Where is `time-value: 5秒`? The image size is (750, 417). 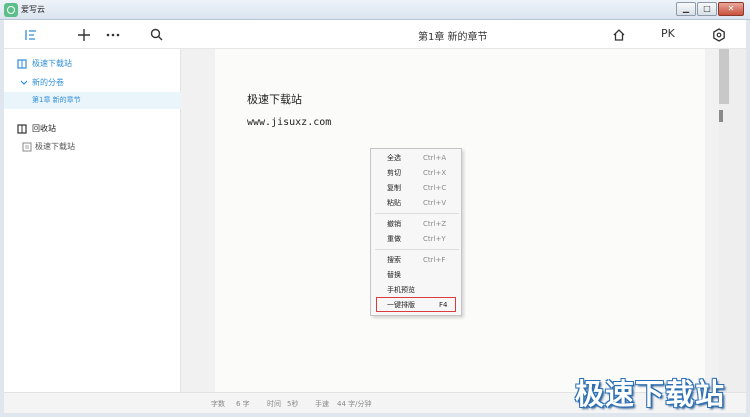
time-value: 5秒 is located at coordinates (293, 404).